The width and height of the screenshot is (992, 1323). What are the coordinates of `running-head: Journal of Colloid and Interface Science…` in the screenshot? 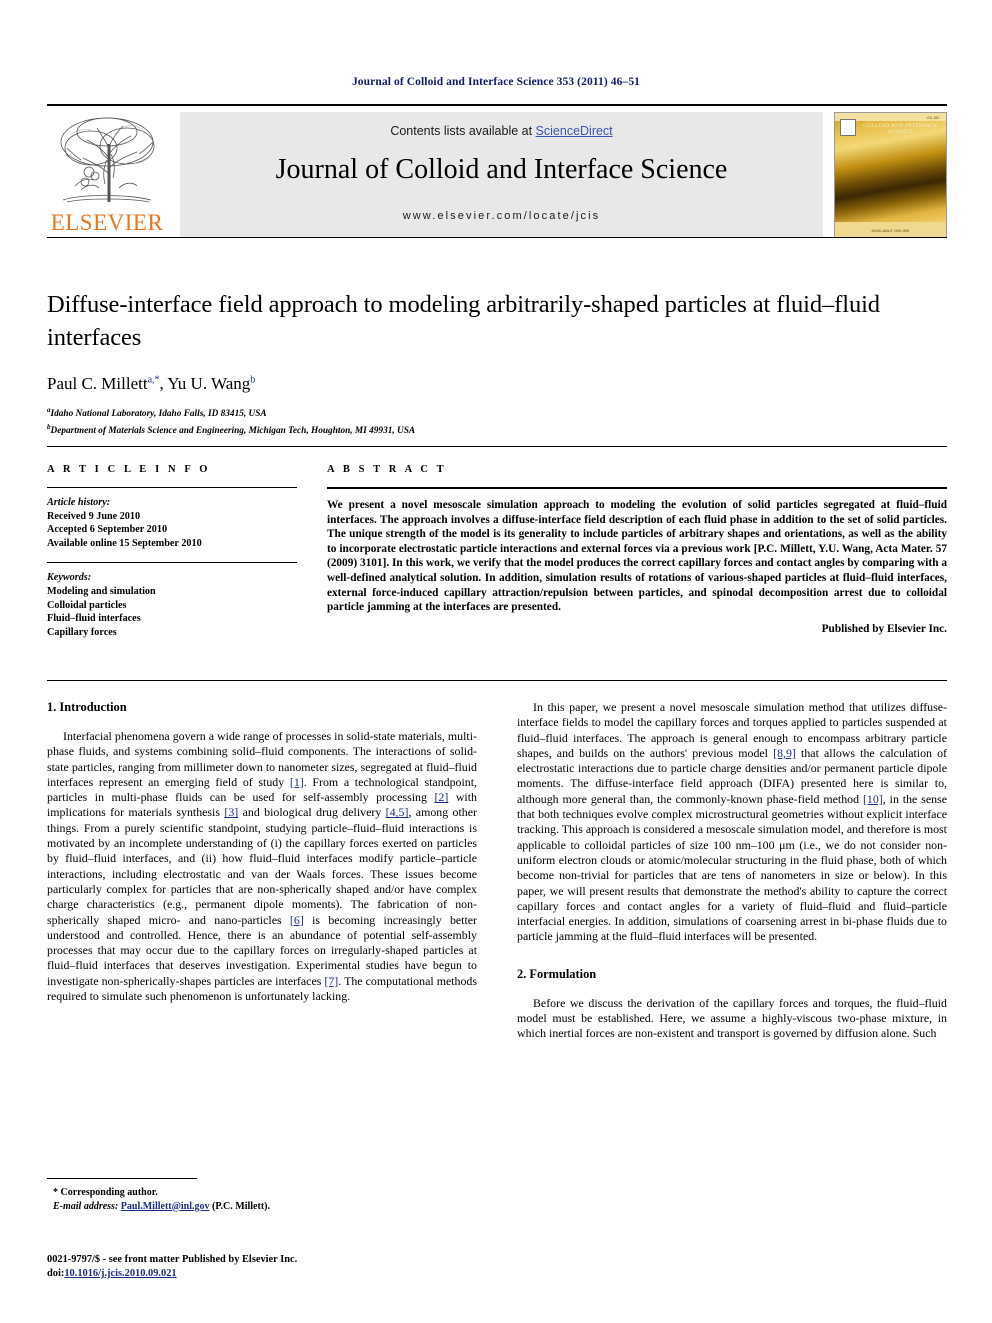 It's located at (496, 82).